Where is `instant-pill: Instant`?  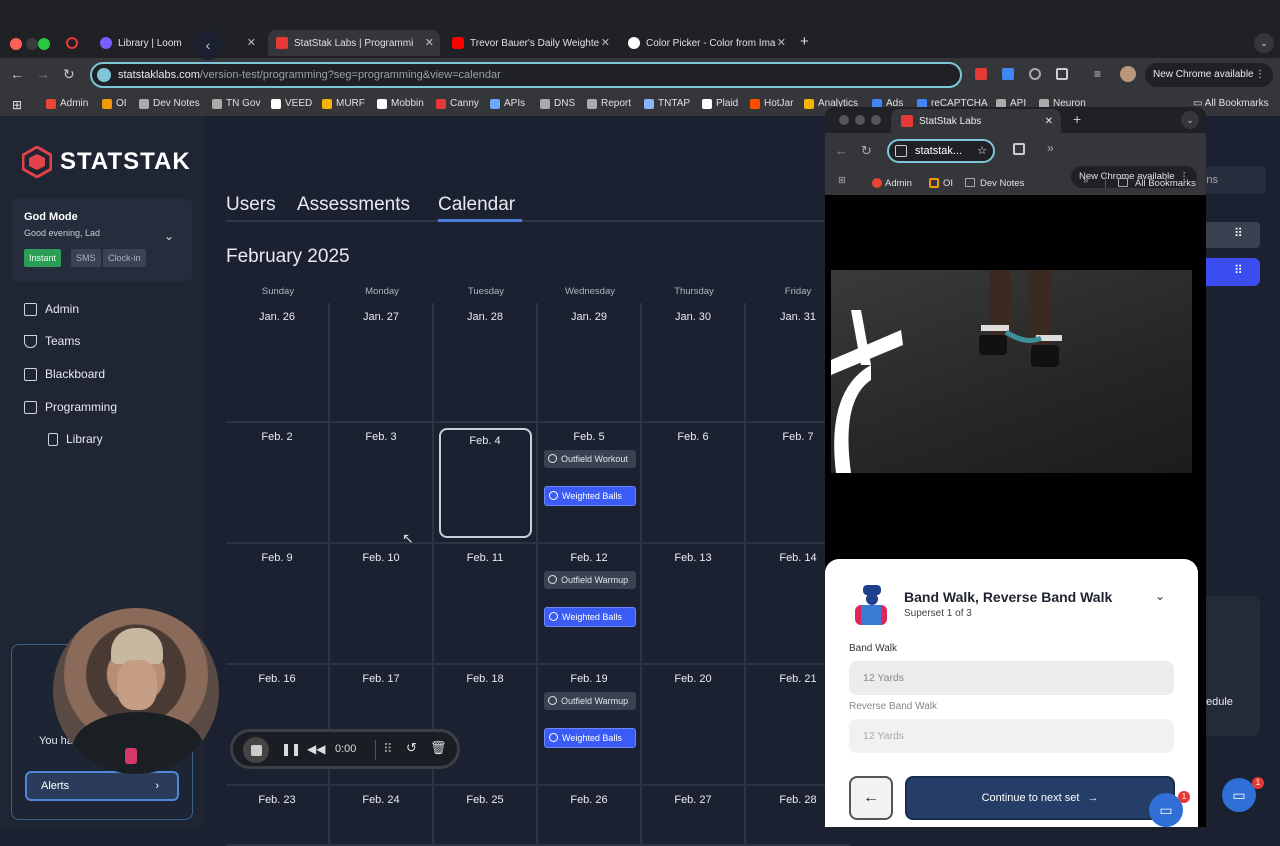
instant-pill: Instant is located at coordinates (43, 258).